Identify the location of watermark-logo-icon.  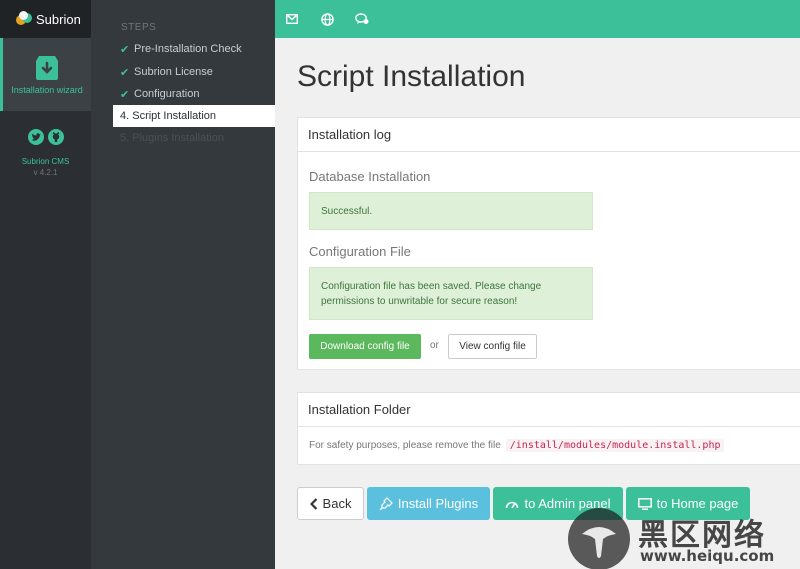
(599, 538).